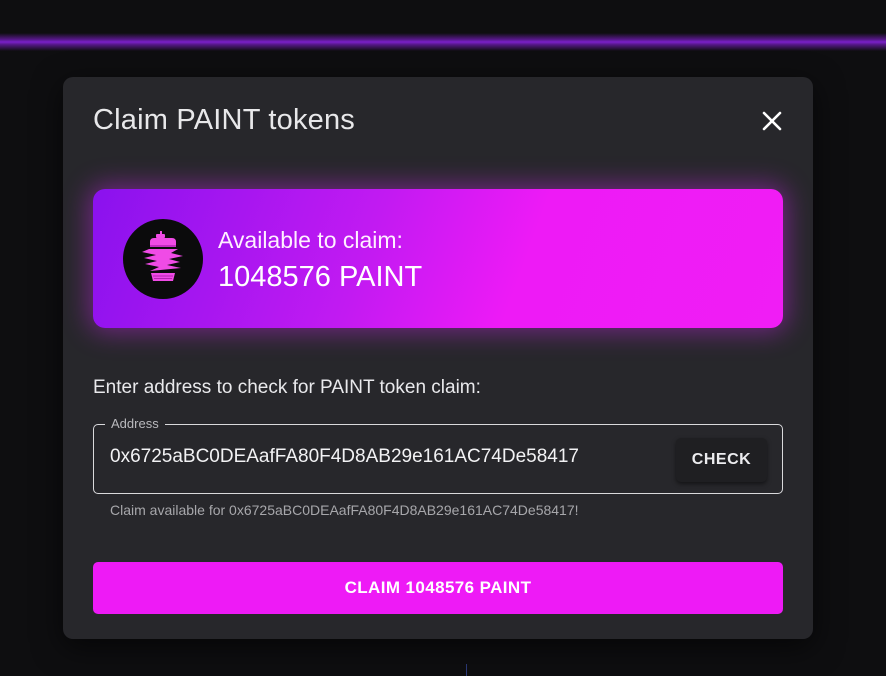 This screenshot has width=886, height=676. What do you see at coordinates (224, 120) in the screenshot?
I see `dialog-title: Claim PAINT tokens` at bounding box center [224, 120].